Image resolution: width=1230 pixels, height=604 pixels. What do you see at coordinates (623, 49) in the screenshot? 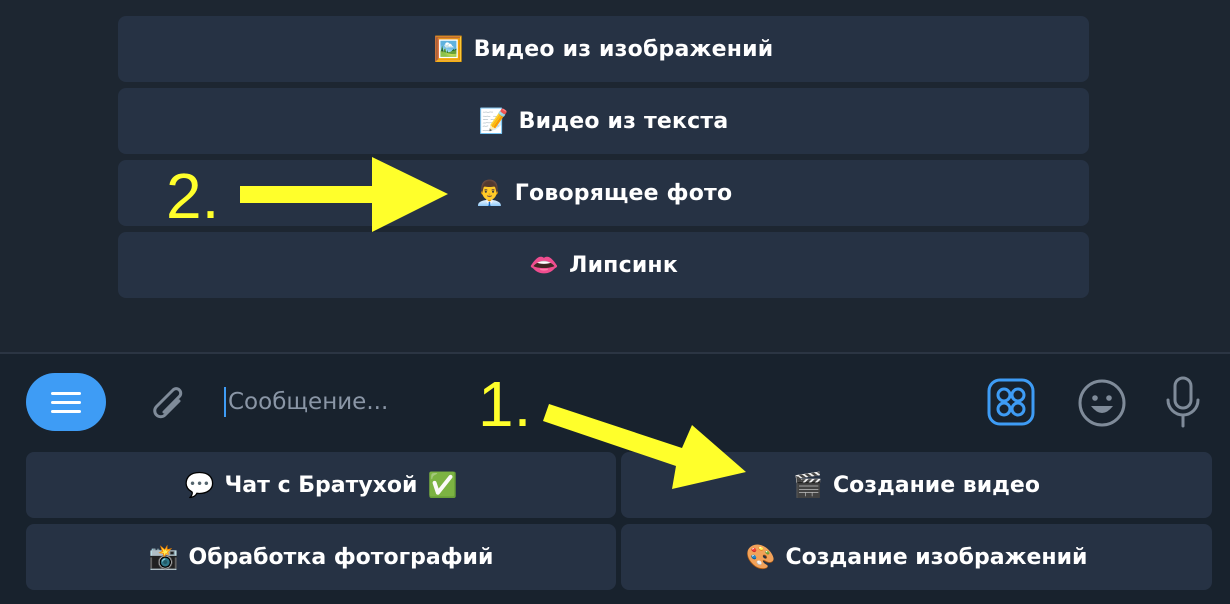
I see `inline-button-label: Видео из изображений` at bounding box center [623, 49].